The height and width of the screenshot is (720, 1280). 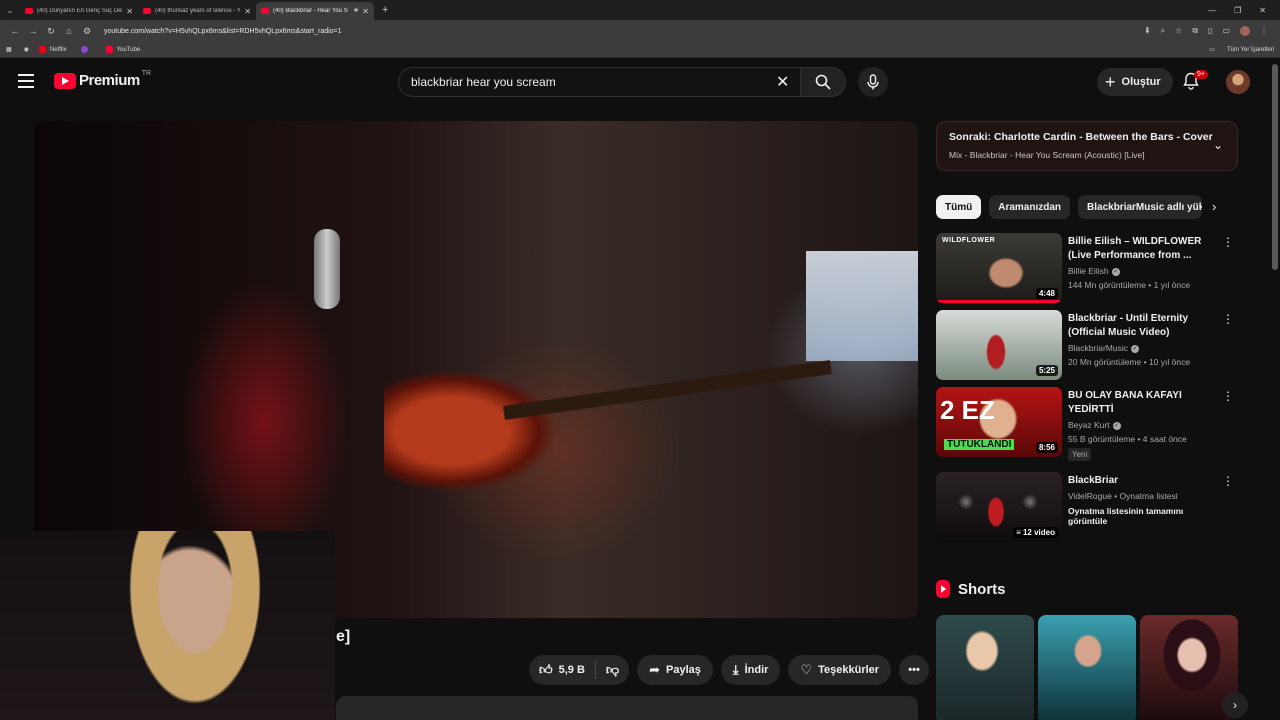 What do you see at coordinates (310, 11) in the screenshot?
I see `tab-title: (40) Blackbriar - Hear You S` at bounding box center [310, 11].